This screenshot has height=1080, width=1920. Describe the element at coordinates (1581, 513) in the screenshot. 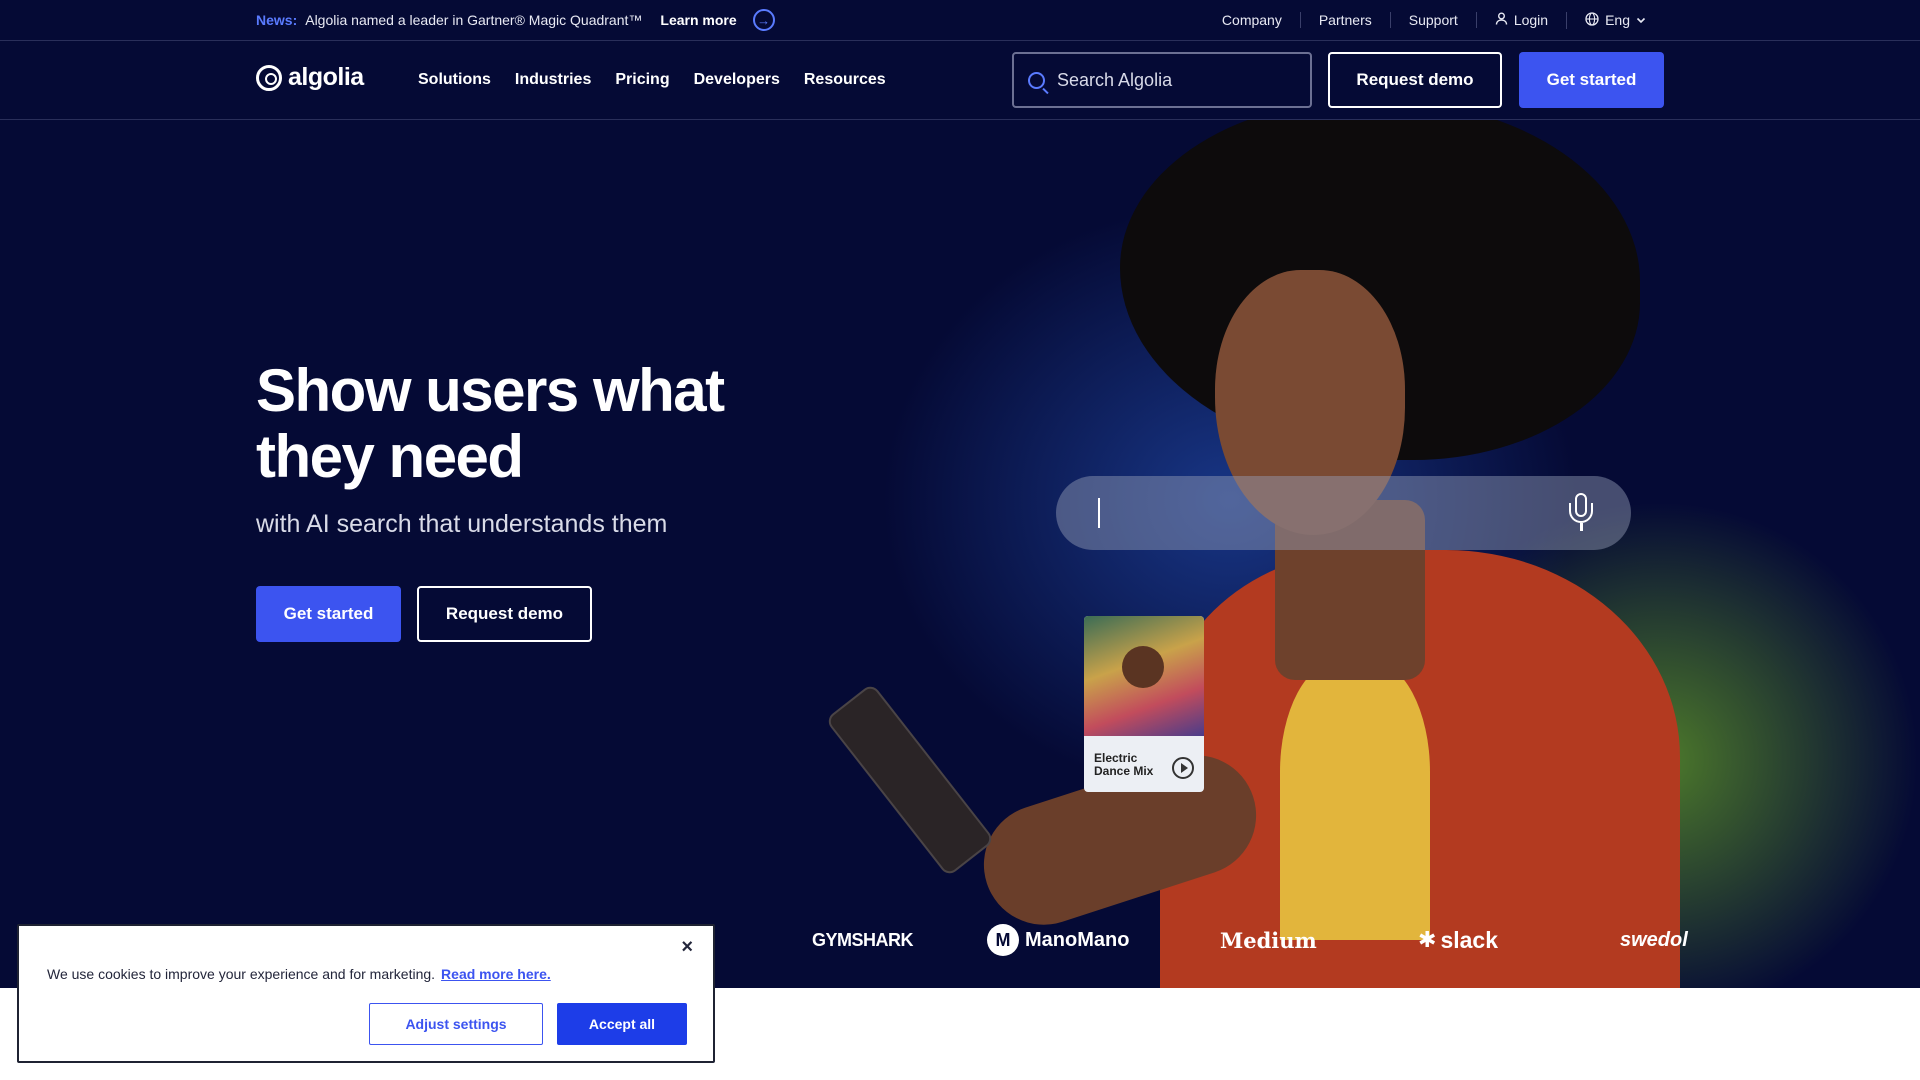

I see `microphone-icon` at that location.